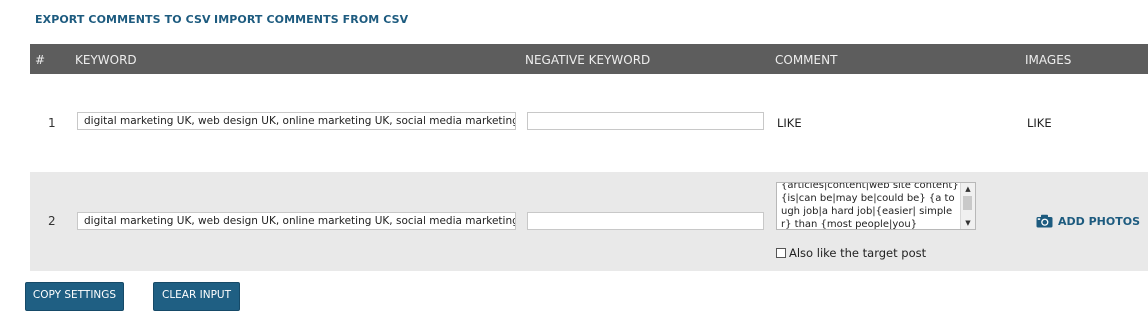  Describe the element at coordinates (74, 296) in the screenshot. I see `copy-settings-button: COPY SETTINGS` at that location.